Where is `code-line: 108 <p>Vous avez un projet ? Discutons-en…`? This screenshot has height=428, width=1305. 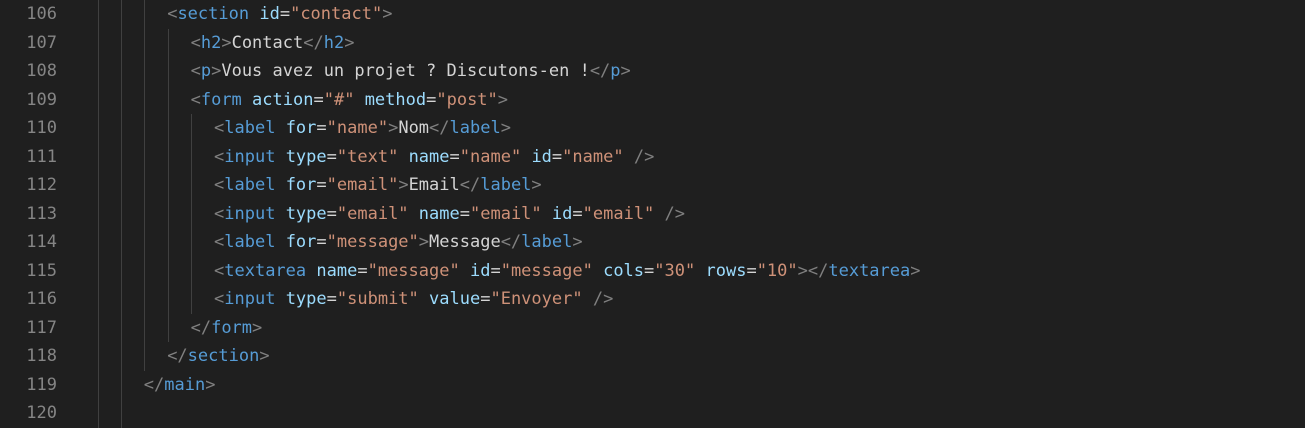 code-line: 108 <p>Vous avez un projet ? Discutons-en… is located at coordinates (652, 71).